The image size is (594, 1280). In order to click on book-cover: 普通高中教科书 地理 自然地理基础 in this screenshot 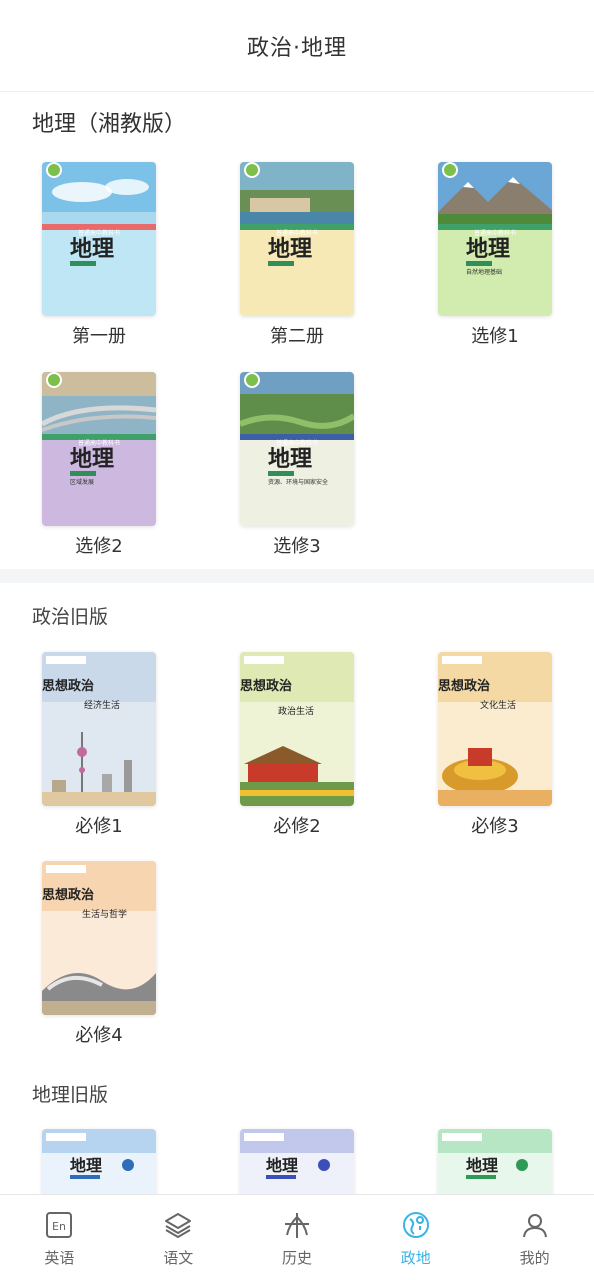, I will do `click(495, 239)`.